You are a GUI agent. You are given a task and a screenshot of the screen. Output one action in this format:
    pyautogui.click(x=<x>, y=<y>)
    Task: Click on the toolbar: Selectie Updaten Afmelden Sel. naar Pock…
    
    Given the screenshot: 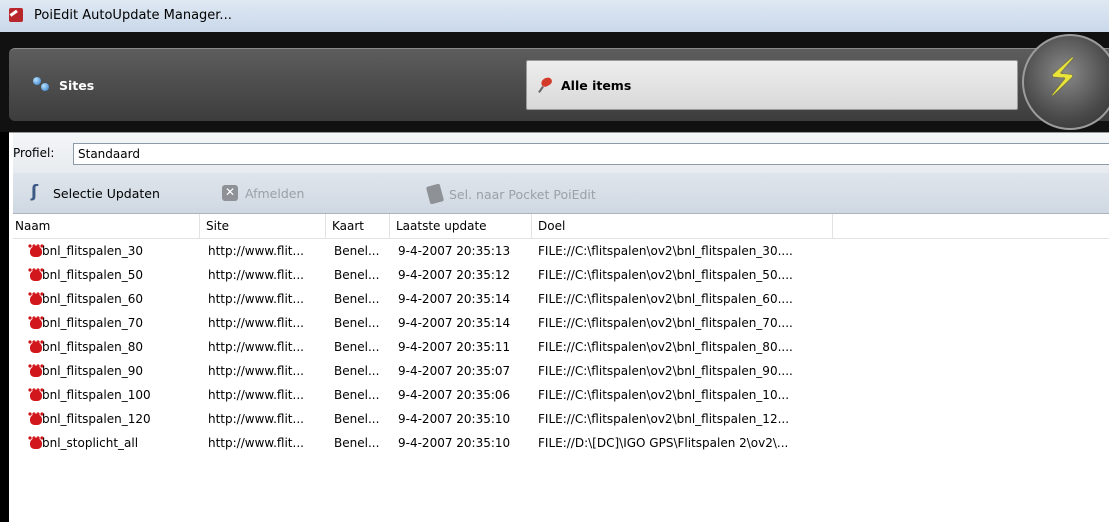 What is the action you would take?
    pyautogui.click(x=559, y=193)
    